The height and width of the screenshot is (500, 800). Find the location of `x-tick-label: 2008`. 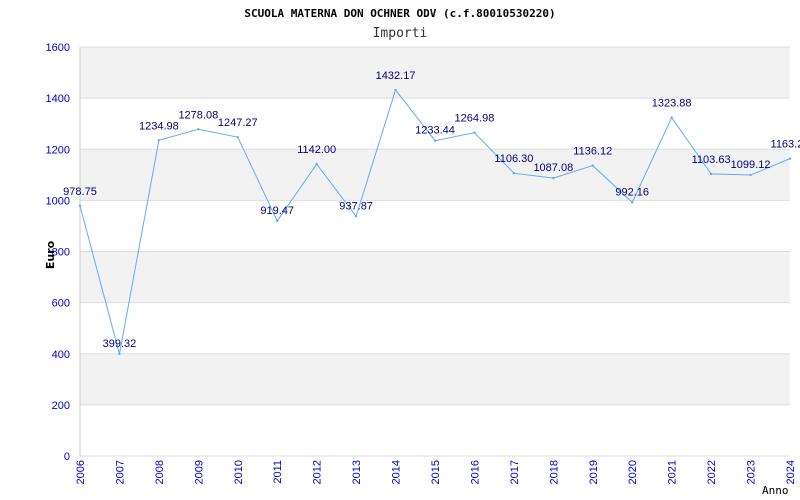

x-tick-label: 2008 is located at coordinates (160, 472).